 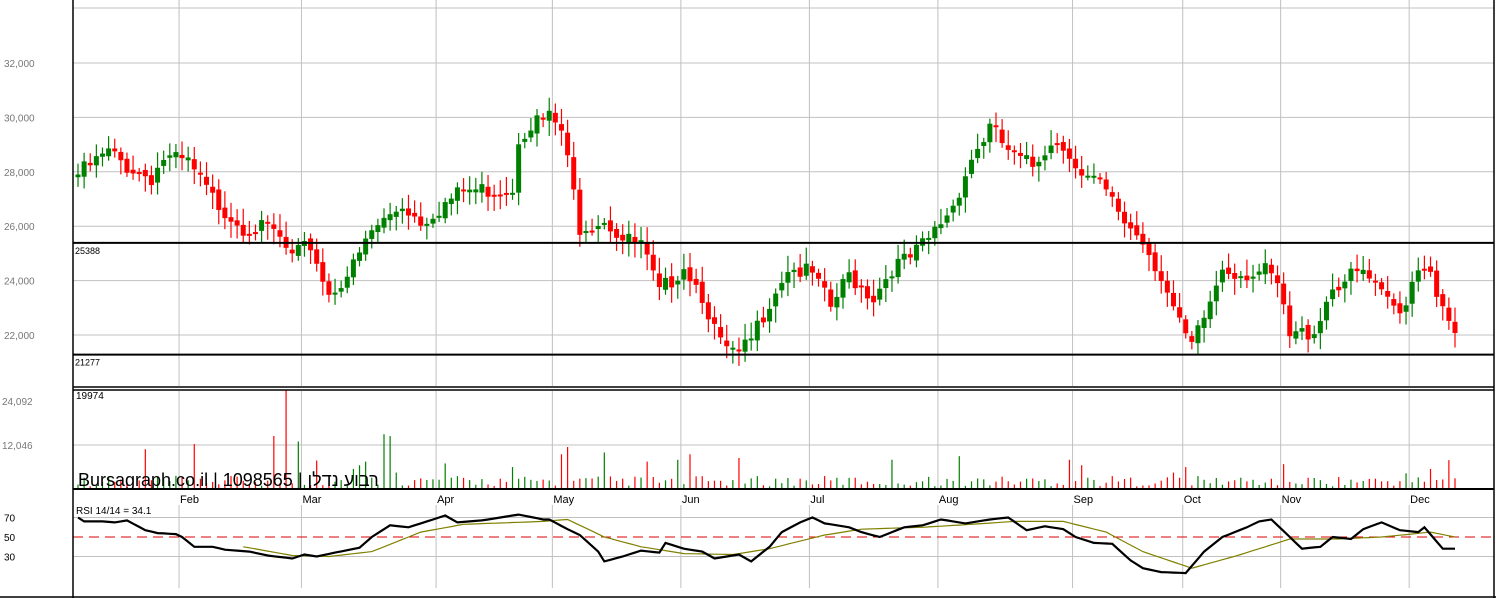 I want to click on rsi-tick-label: 50, so click(x=10, y=538).